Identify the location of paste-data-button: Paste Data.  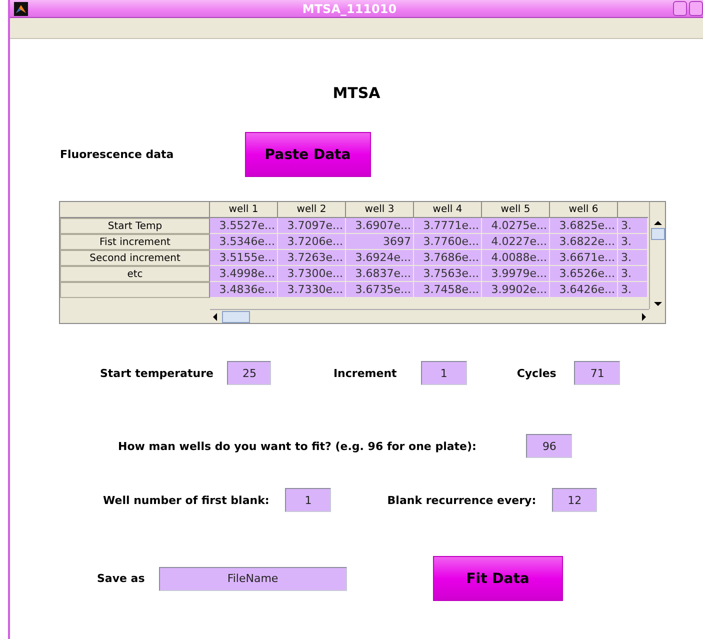
(307, 154).